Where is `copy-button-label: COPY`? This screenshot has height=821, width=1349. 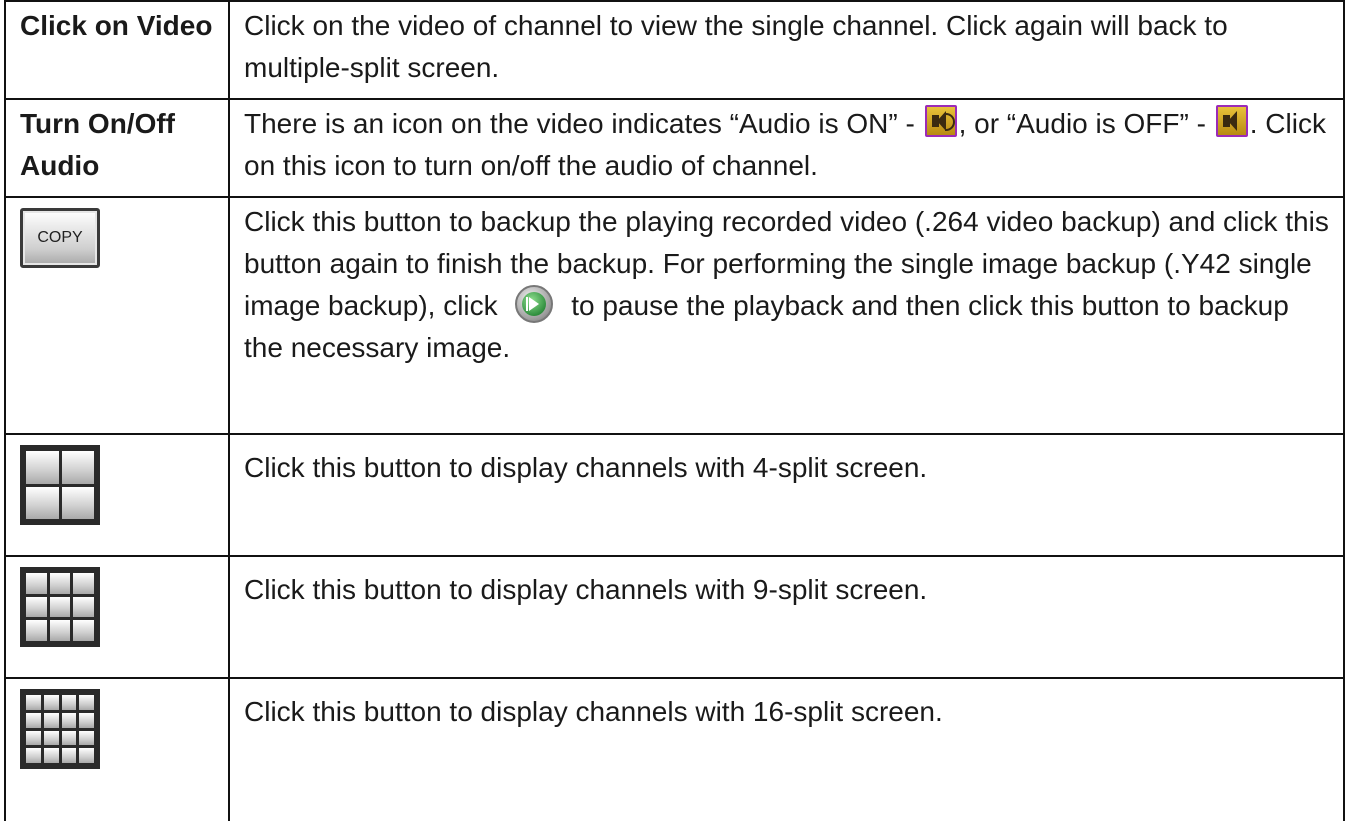
copy-button-label: COPY is located at coordinates (60, 237).